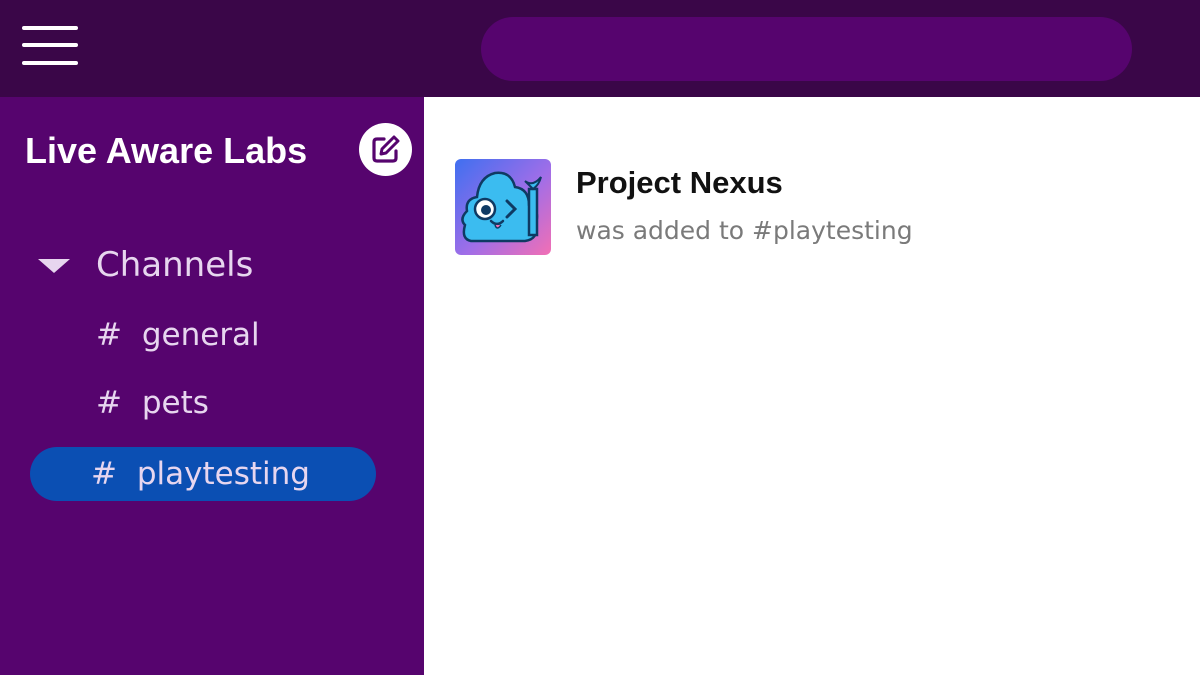 The image size is (1200, 675). I want to click on search-input, so click(806, 49).